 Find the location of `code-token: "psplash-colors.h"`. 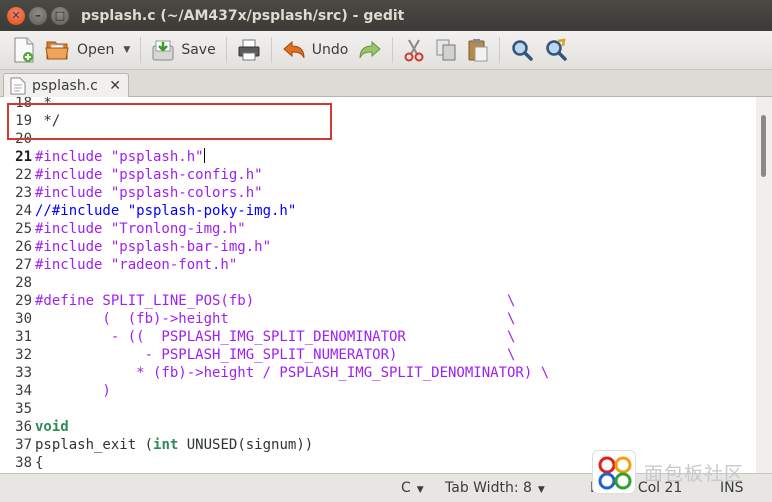

code-token: "psplash-colors.h" is located at coordinates (186, 193).